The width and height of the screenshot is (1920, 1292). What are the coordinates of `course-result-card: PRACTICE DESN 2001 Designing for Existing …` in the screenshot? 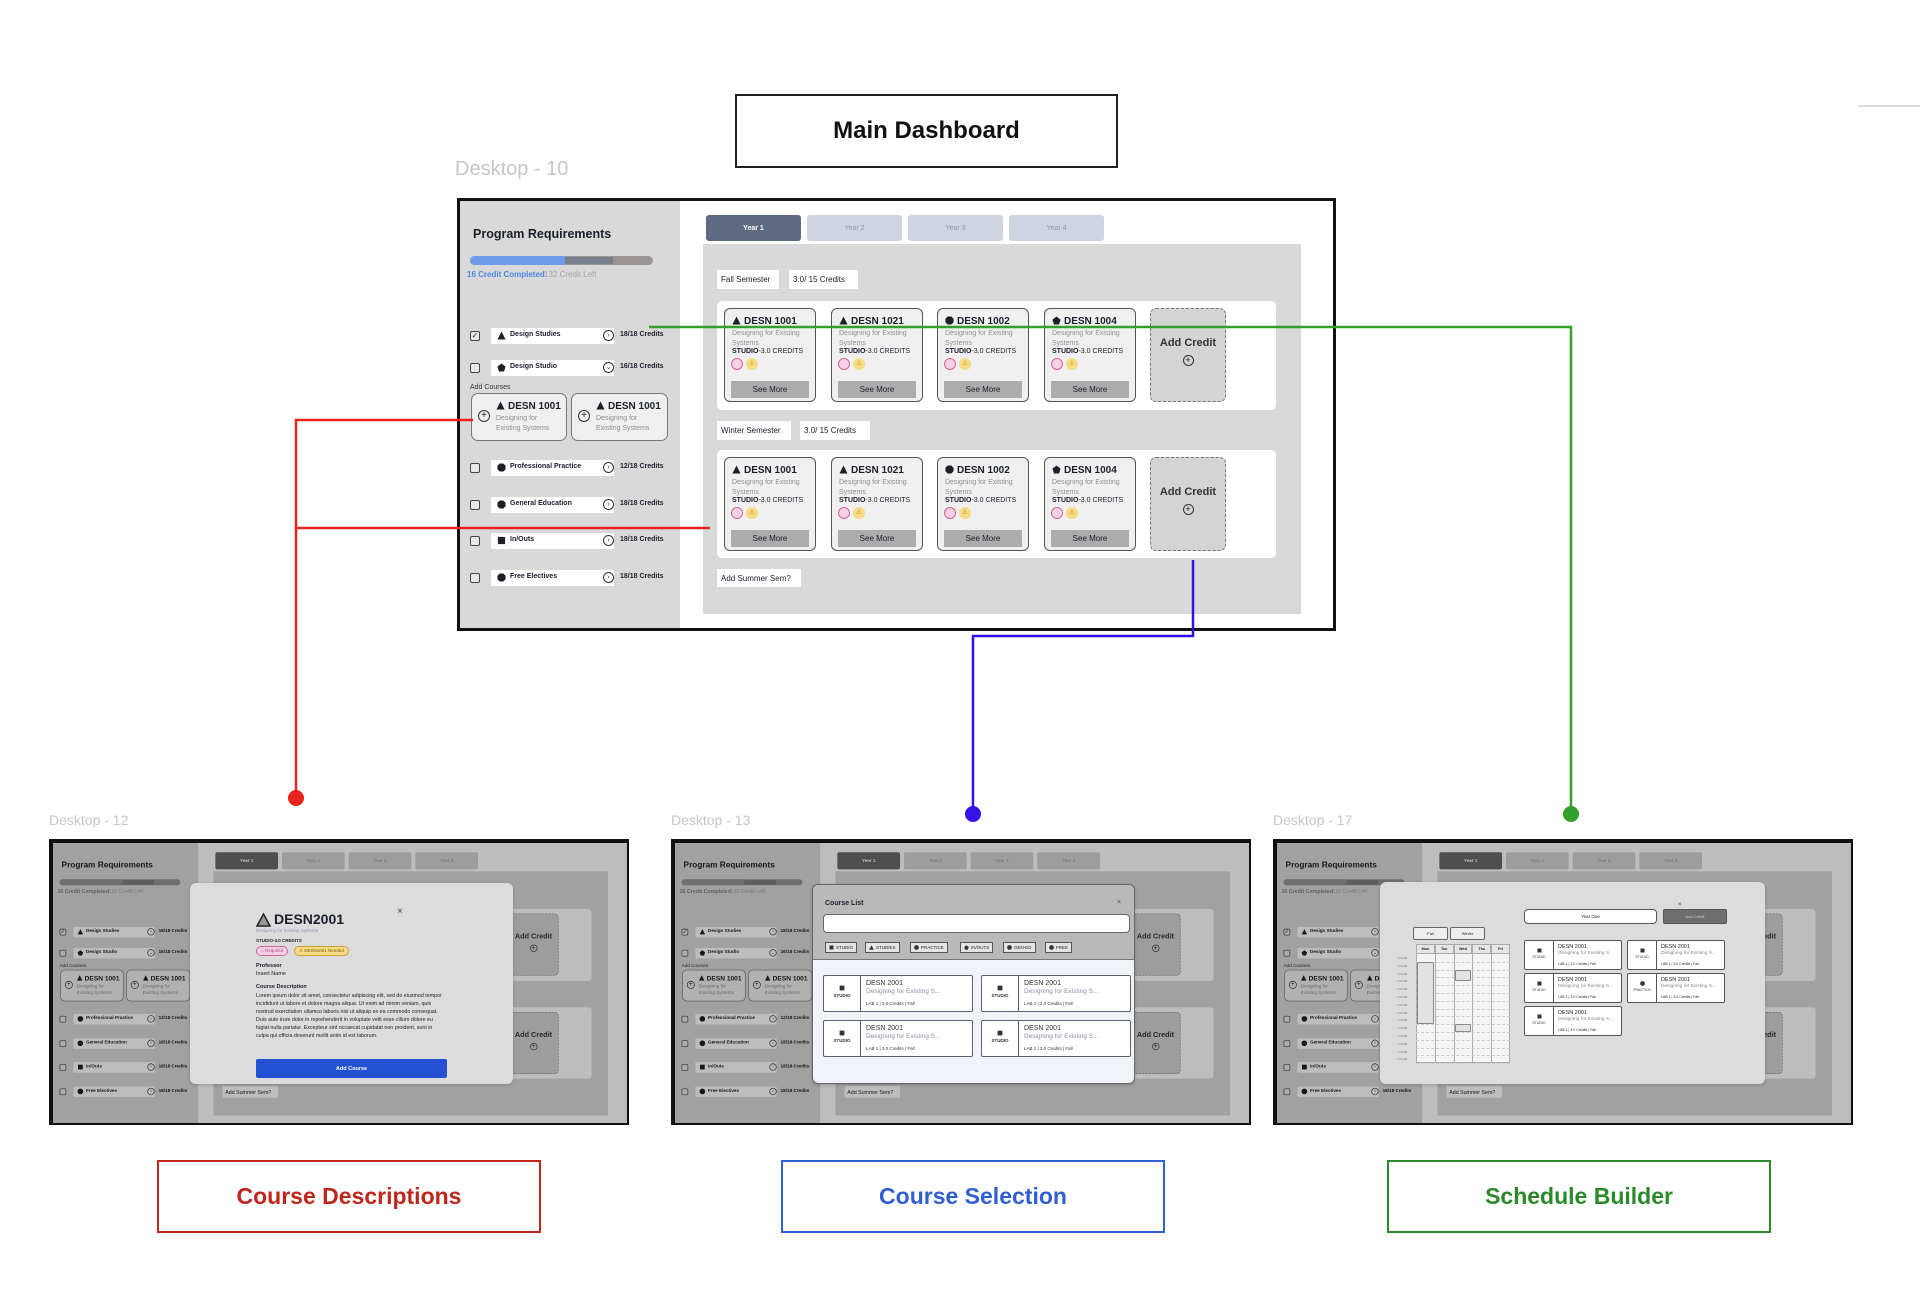 It's located at (1676, 988).